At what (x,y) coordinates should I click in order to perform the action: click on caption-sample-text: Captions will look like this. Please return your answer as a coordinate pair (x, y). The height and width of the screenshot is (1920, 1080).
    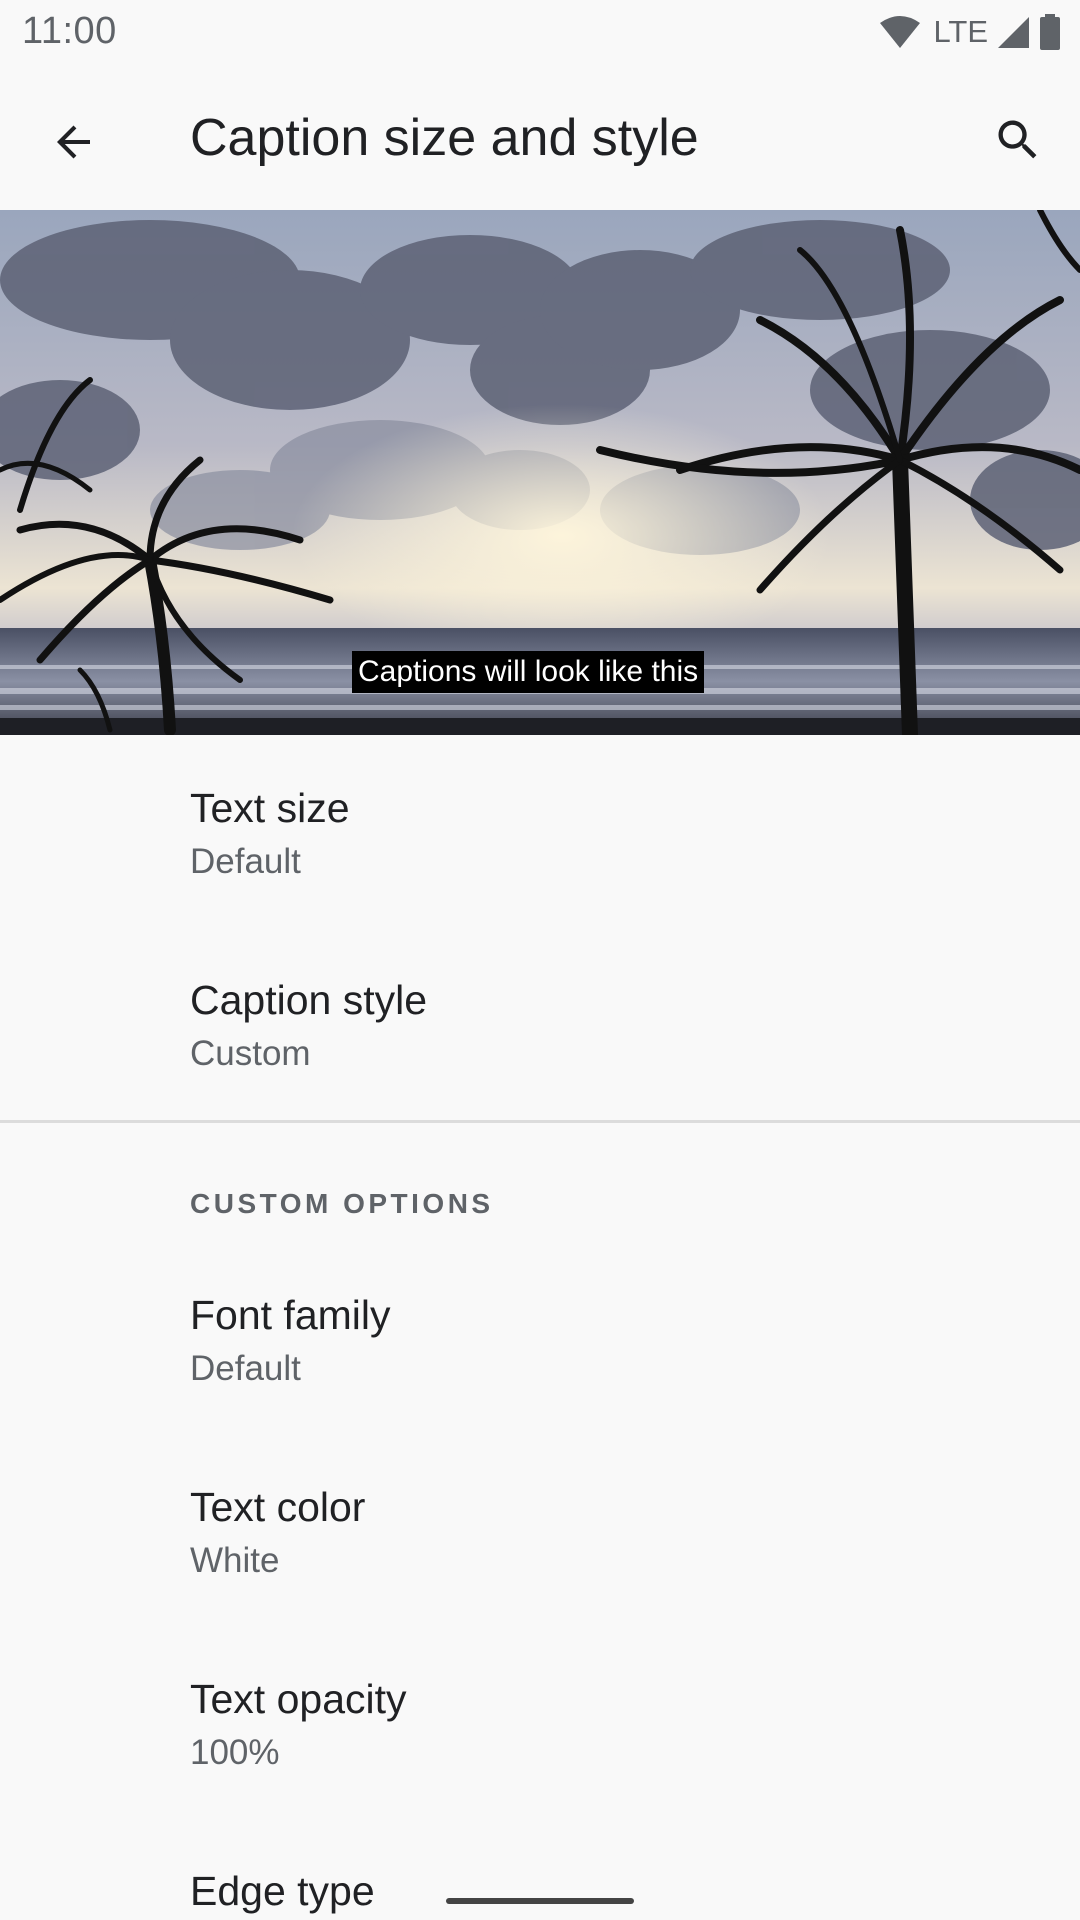
    Looking at the image, I should click on (528, 672).